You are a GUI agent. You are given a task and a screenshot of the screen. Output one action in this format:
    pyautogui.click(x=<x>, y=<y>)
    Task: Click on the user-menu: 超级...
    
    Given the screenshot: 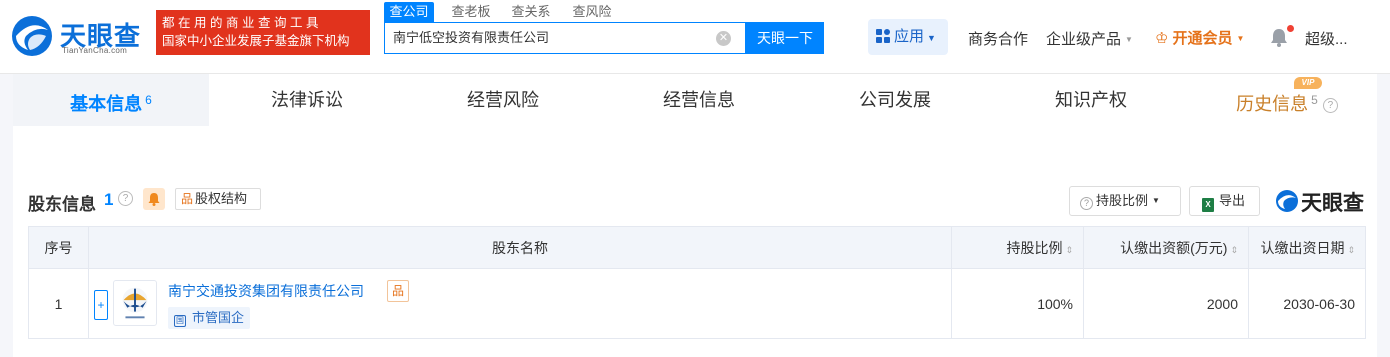 What is the action you would take?
    pyautogui.click(x=1326, y=38)
    